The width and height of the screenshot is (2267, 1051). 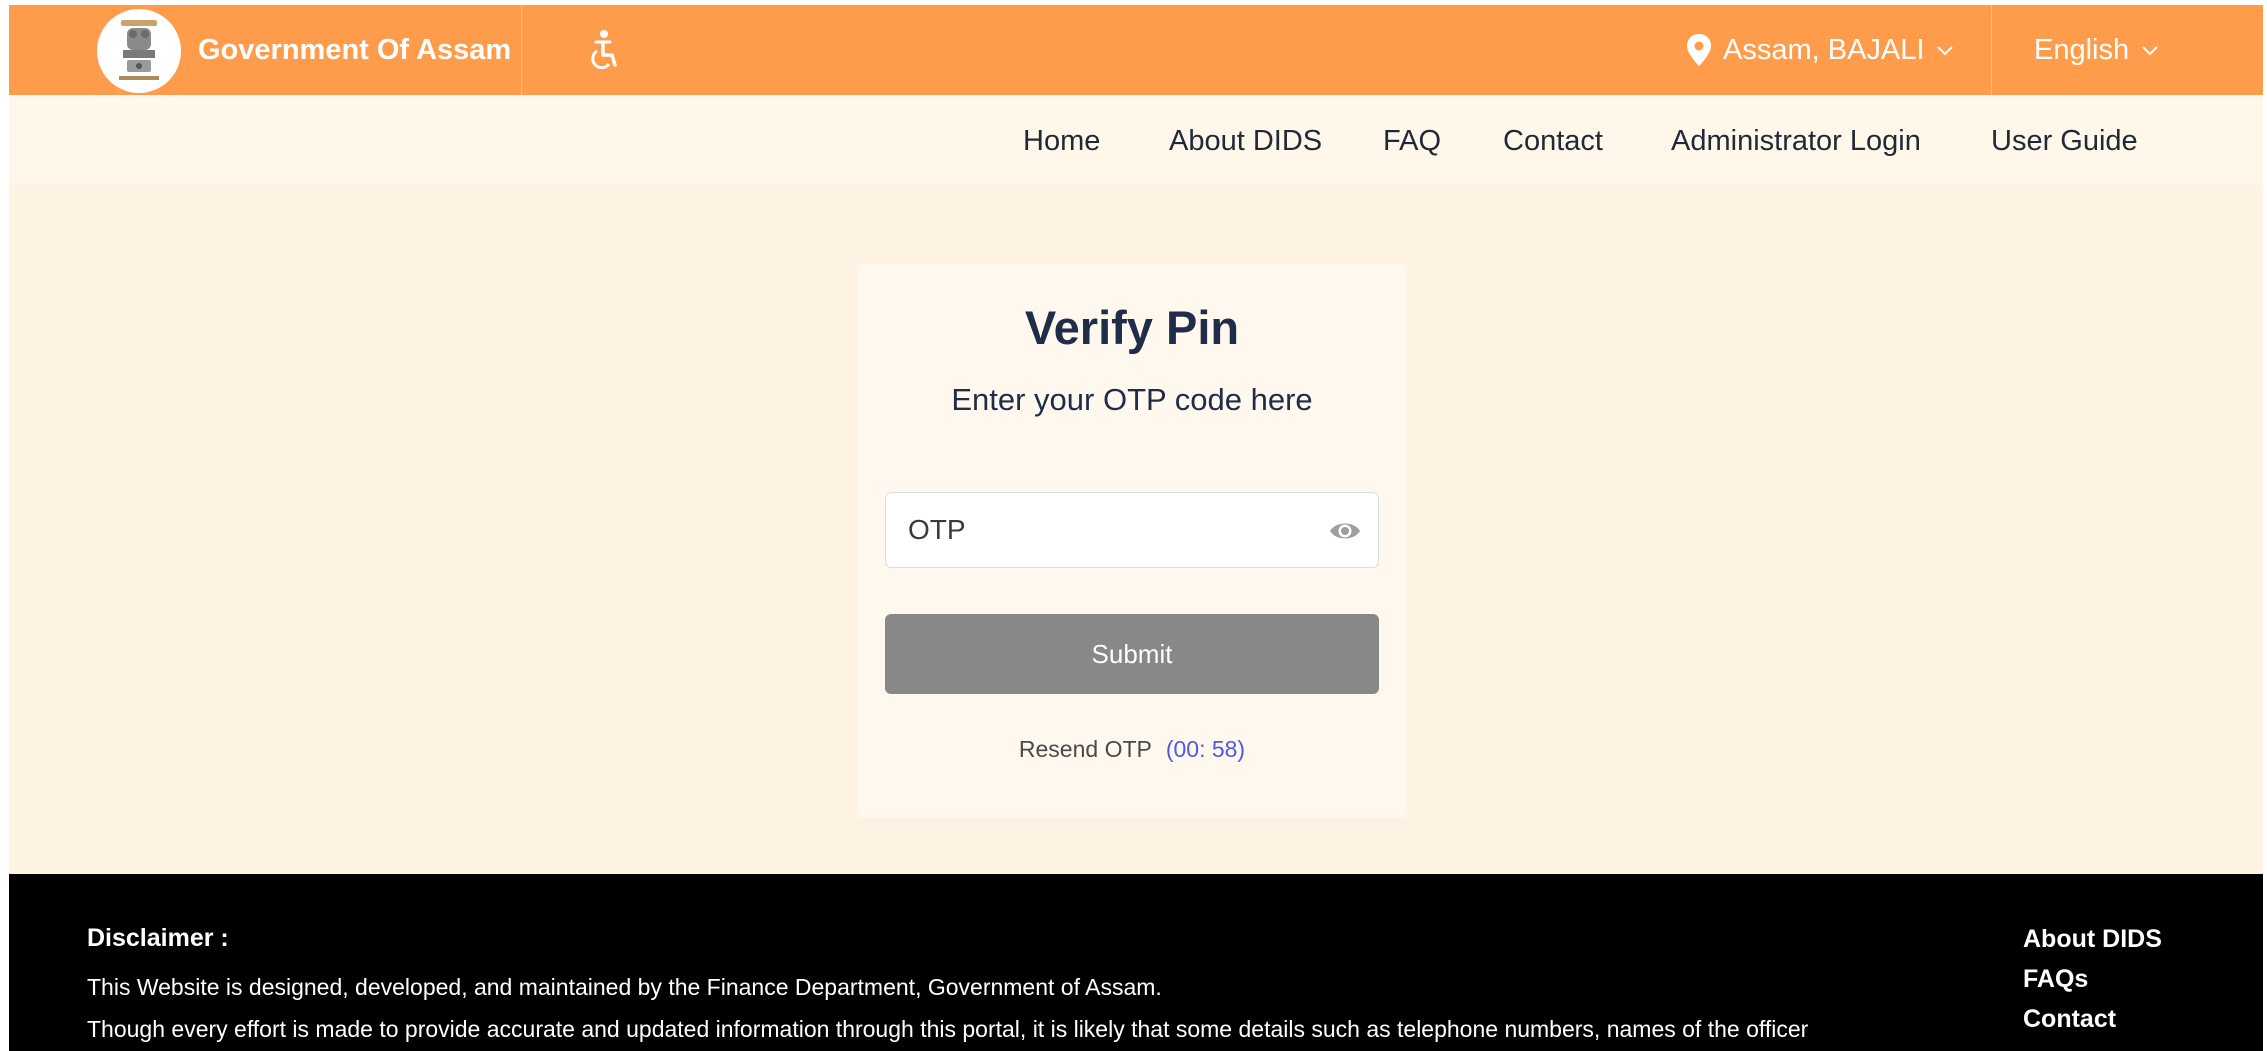 I want to click on otp-field, so click(x=1132, y=530).